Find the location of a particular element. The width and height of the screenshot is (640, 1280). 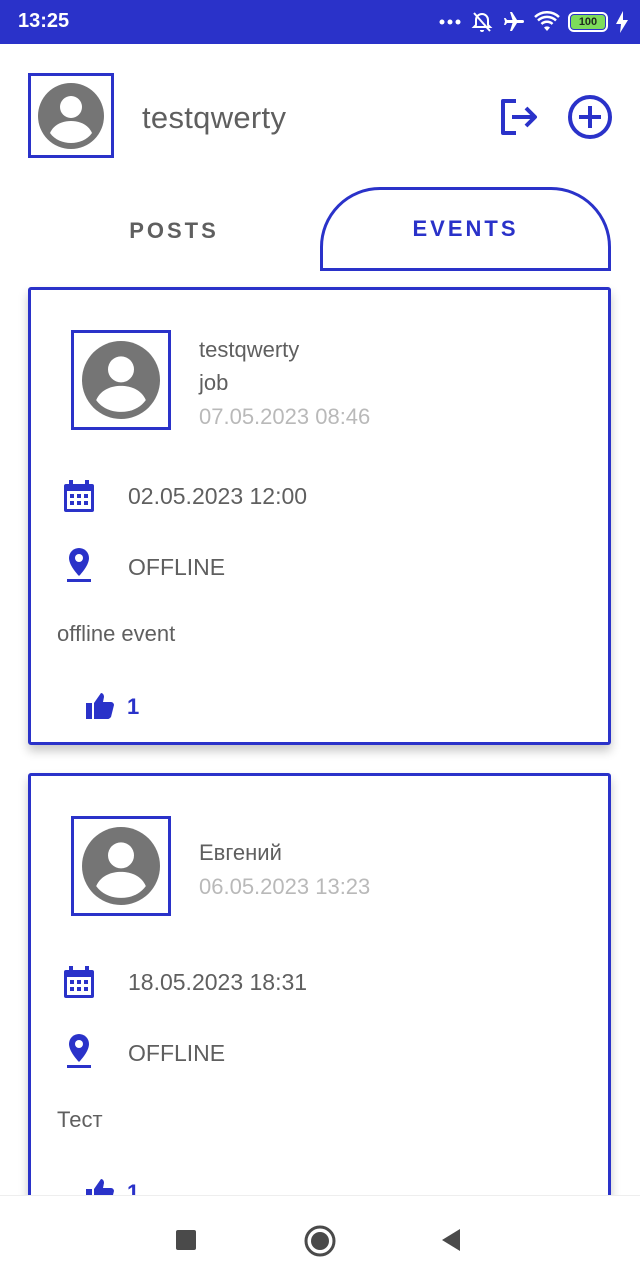

add-circle-icon is located at coordinates (590, 117).